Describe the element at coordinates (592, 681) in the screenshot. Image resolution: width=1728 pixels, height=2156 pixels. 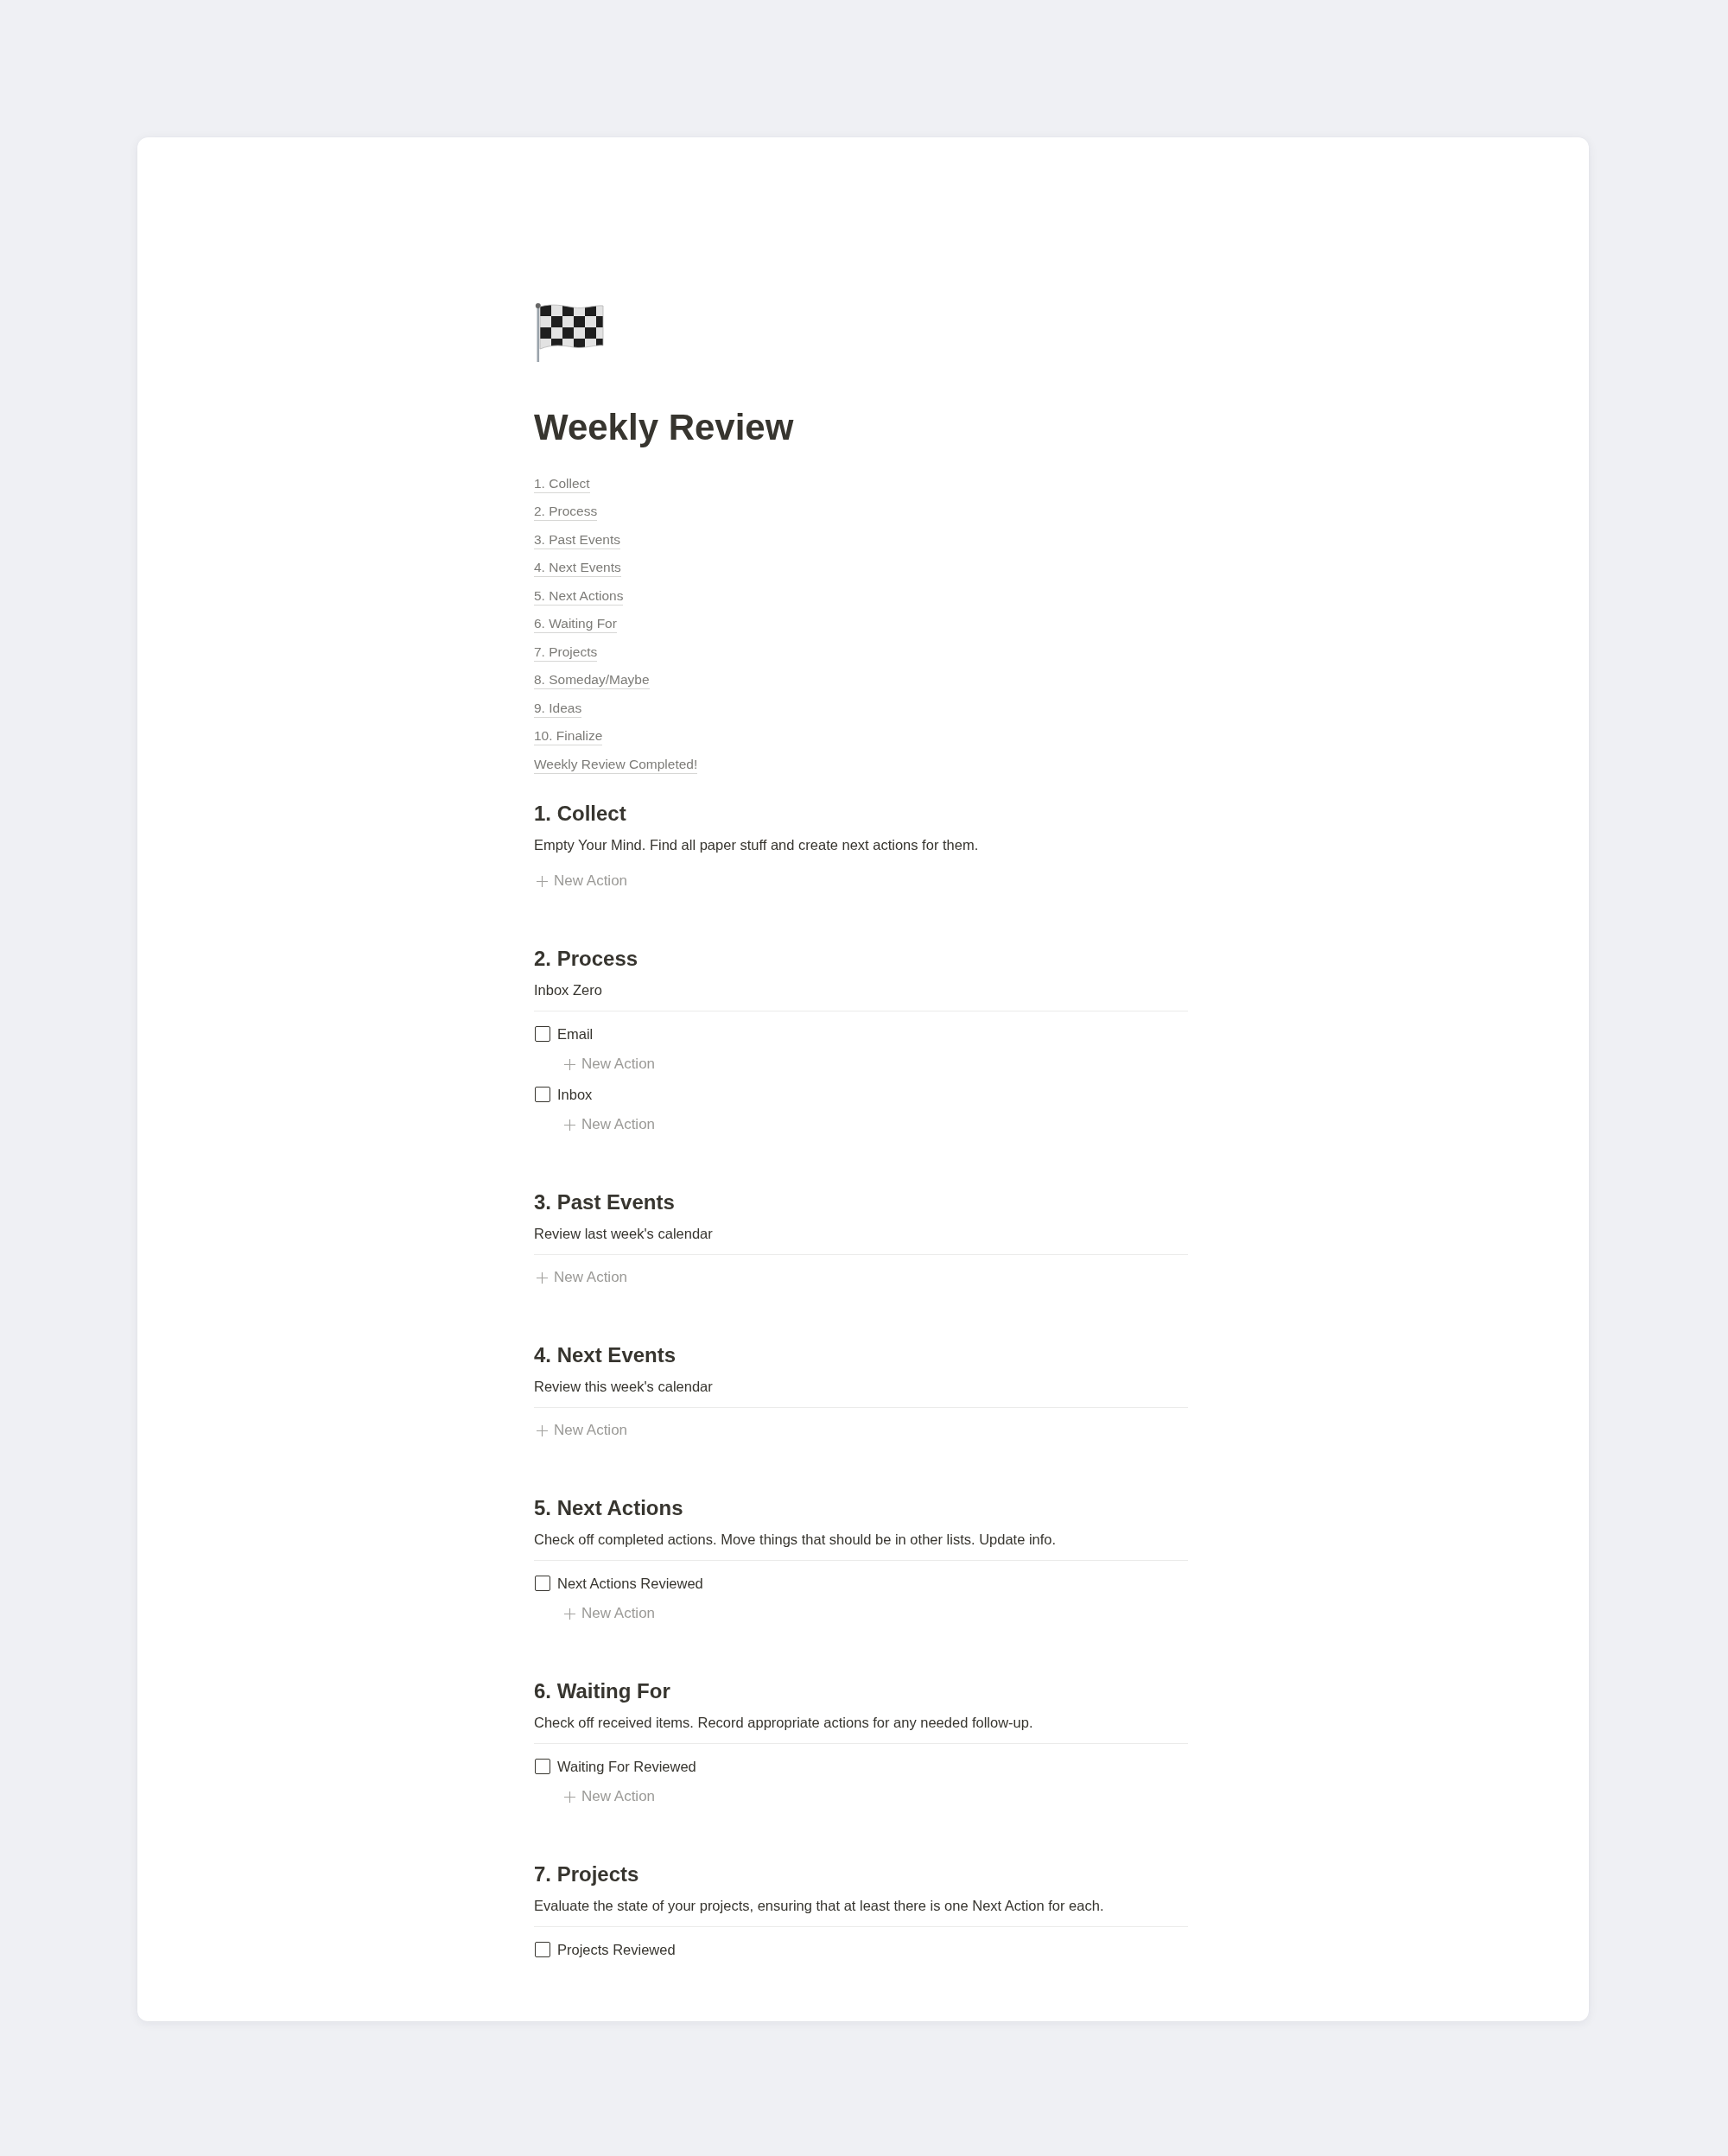
I see `table-of-contents-link: 8. Someday/Maybe` at that location.